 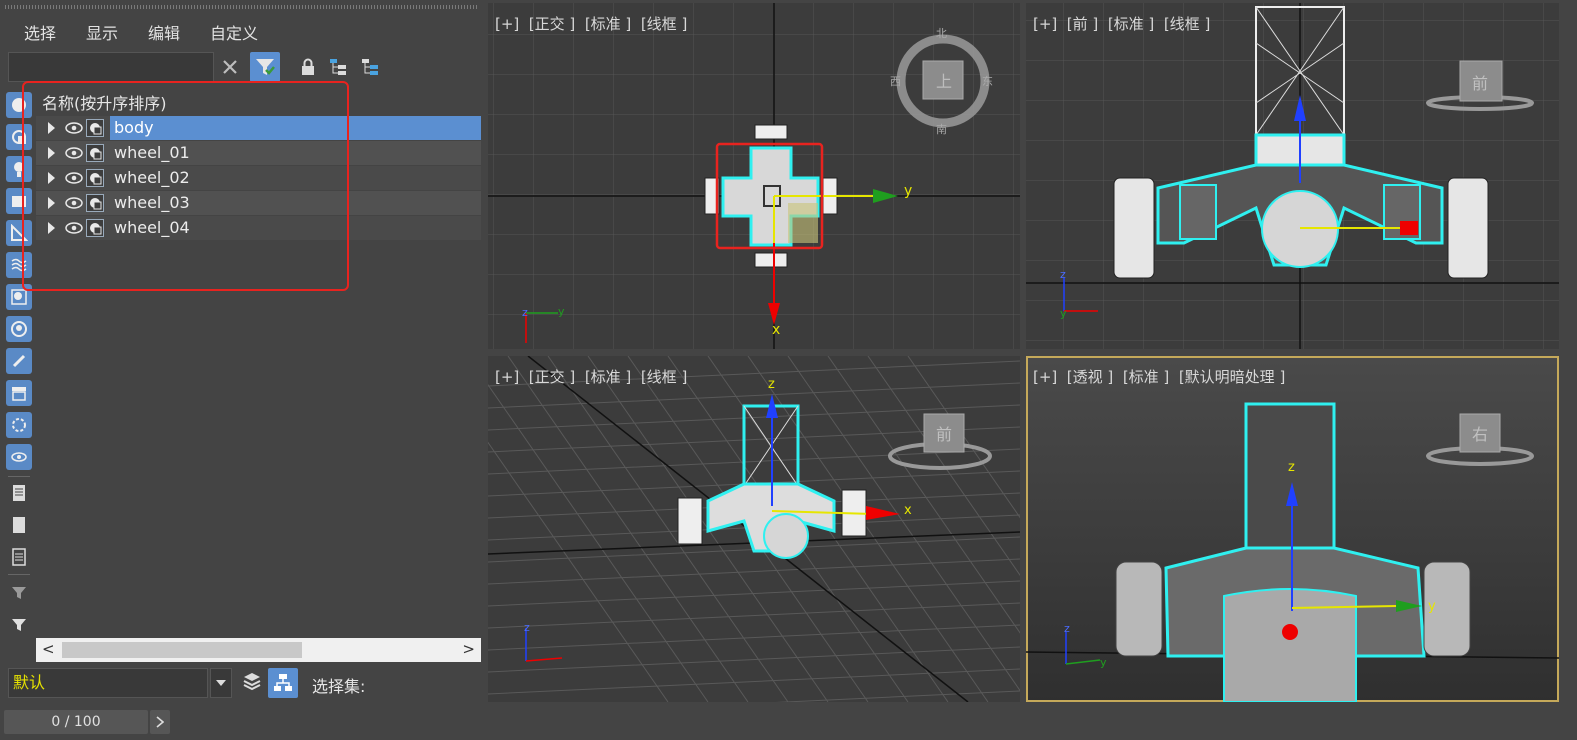 What do you see at coordinates (241, 7) in the screenshot?
I see `panel-drag-grip` at bounding box center [241, 7].